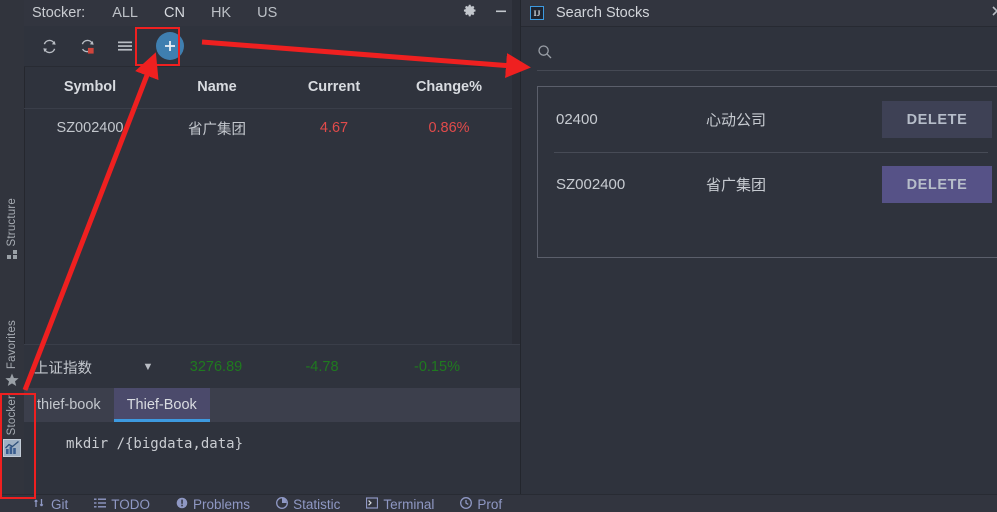 The width and height of the screenshot is (997, 512). I want to click on tab-us: US, so click(267, 13).